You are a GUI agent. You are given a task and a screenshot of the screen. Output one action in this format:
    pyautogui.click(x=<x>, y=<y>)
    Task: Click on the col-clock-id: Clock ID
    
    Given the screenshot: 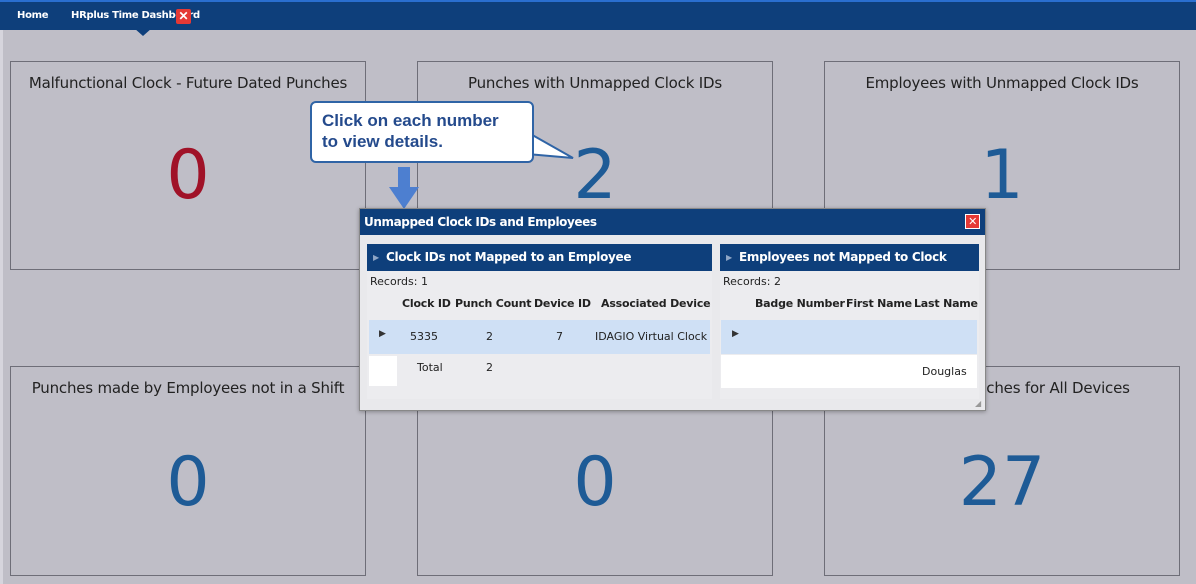 What is the action you would take?
    pyautogui.click(x=426, y=304)
    